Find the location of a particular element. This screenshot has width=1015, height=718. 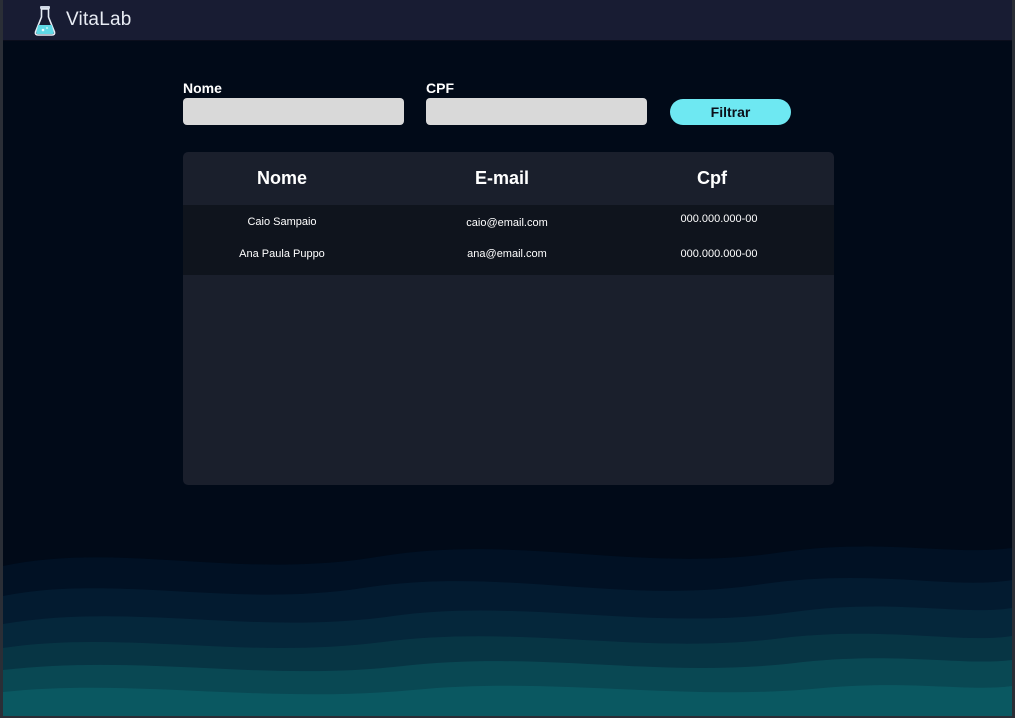

cell-nome: Ana Paula Puppo is located at coordinates (282, 254).